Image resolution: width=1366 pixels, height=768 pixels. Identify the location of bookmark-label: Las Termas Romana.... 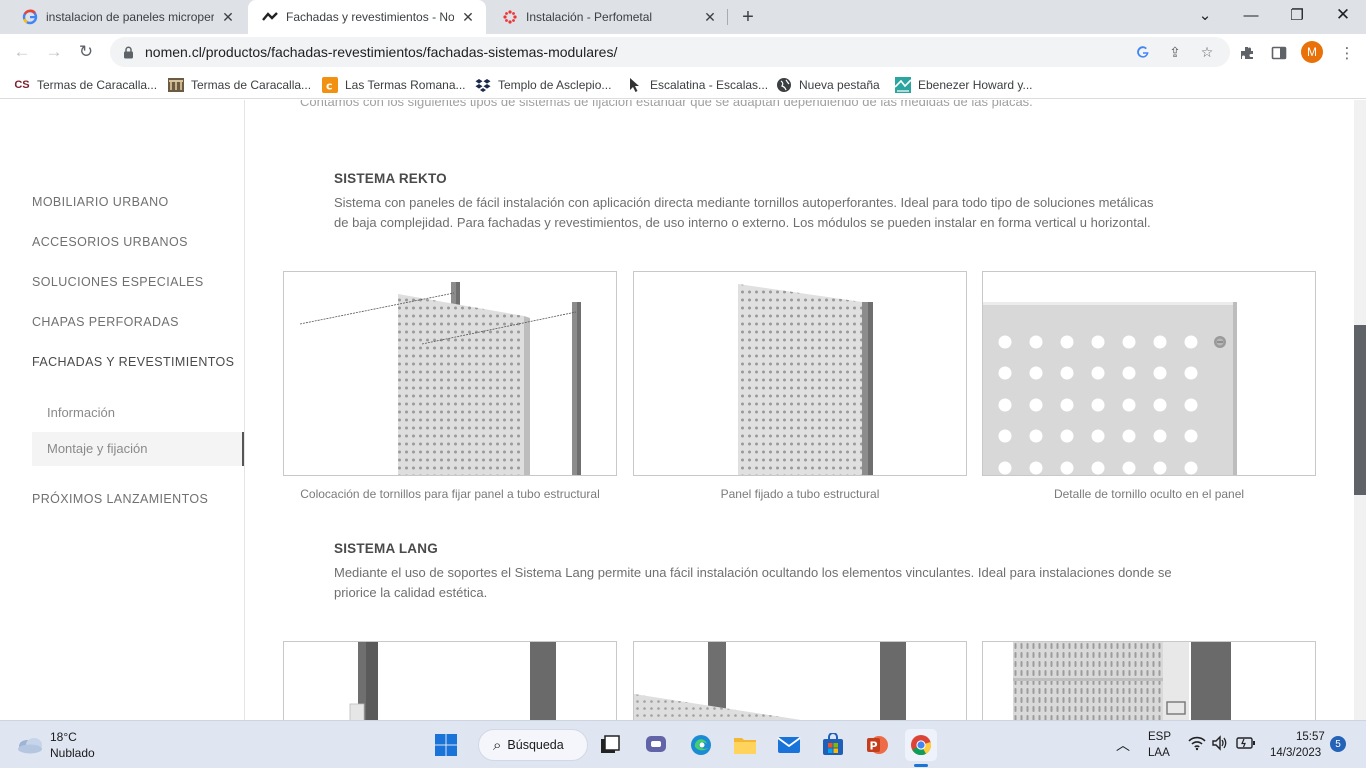
(405, 85).